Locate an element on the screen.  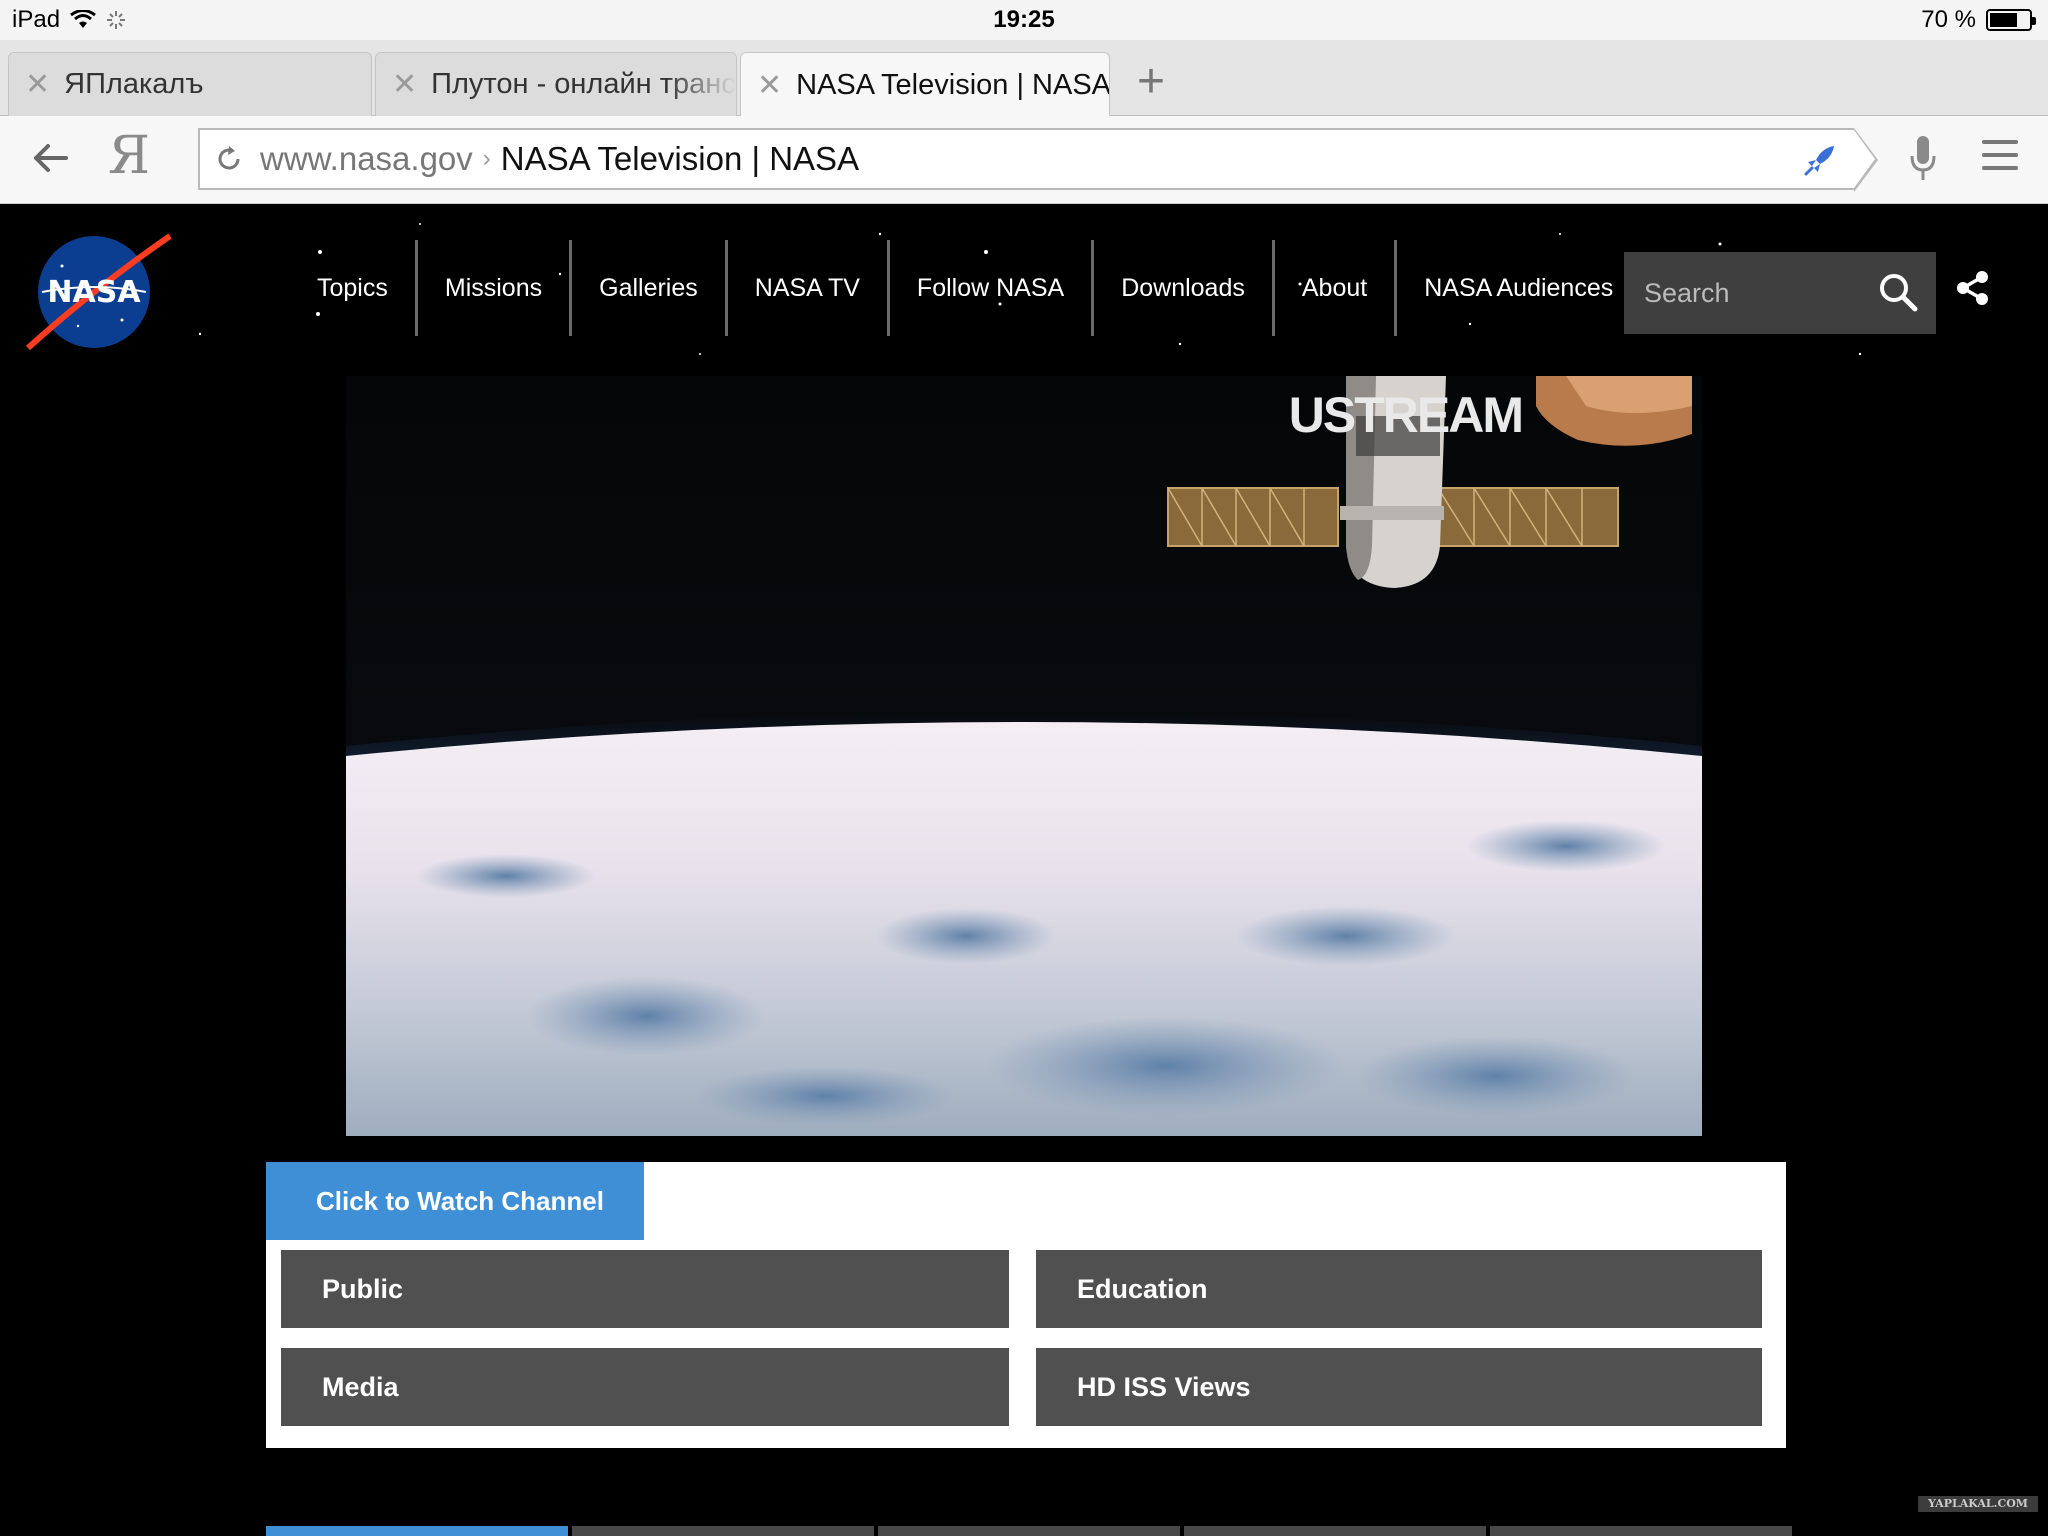
ustream-watermark: USTREAM is located at coordinates (1406, 415).